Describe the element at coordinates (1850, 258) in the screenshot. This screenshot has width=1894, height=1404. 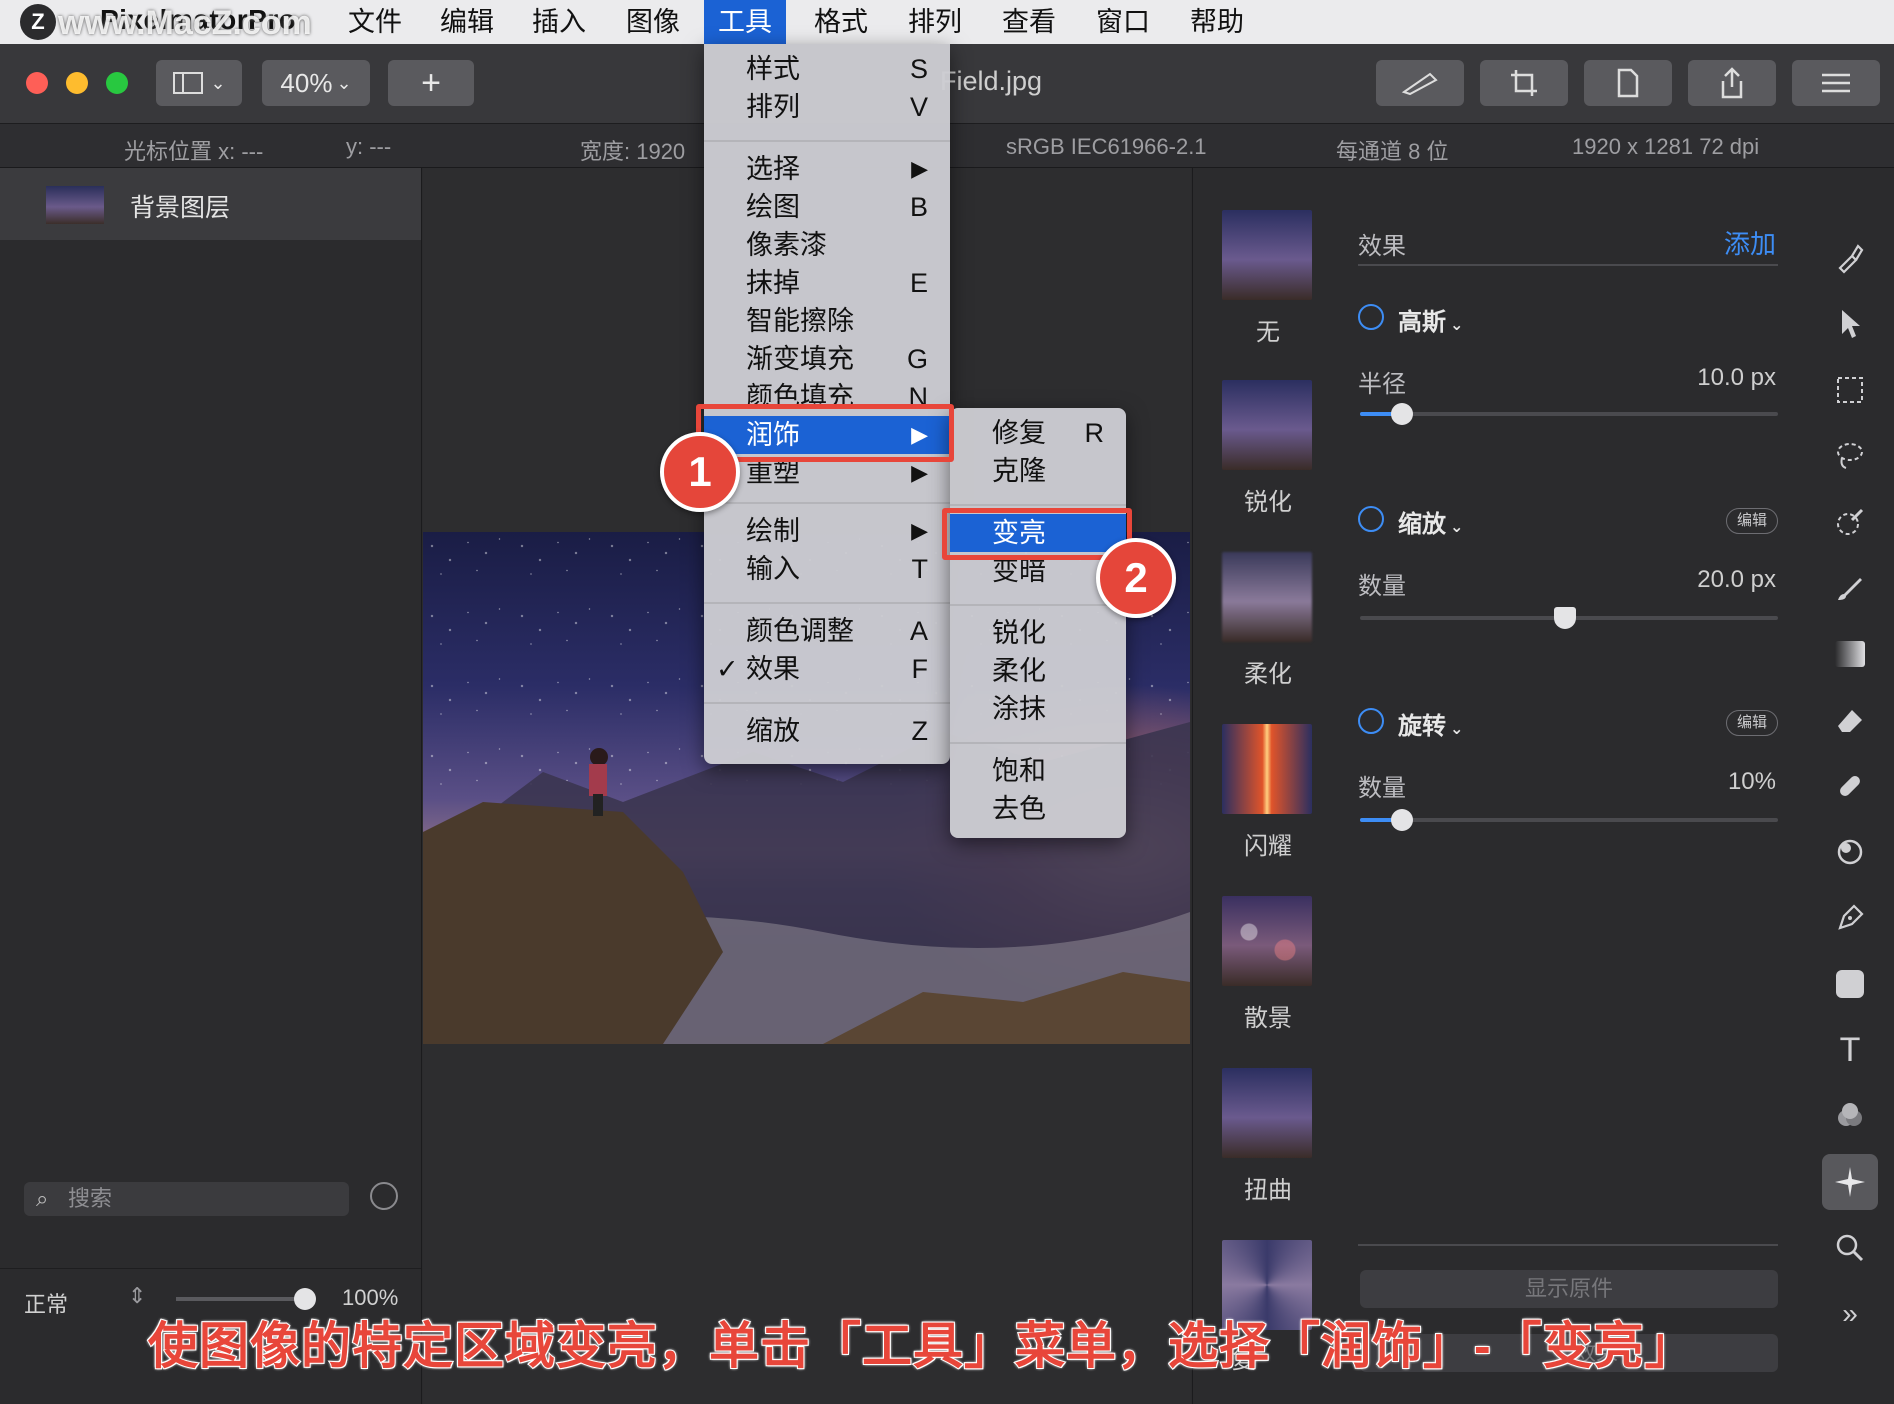
I see `style-tool-icon` at that location.